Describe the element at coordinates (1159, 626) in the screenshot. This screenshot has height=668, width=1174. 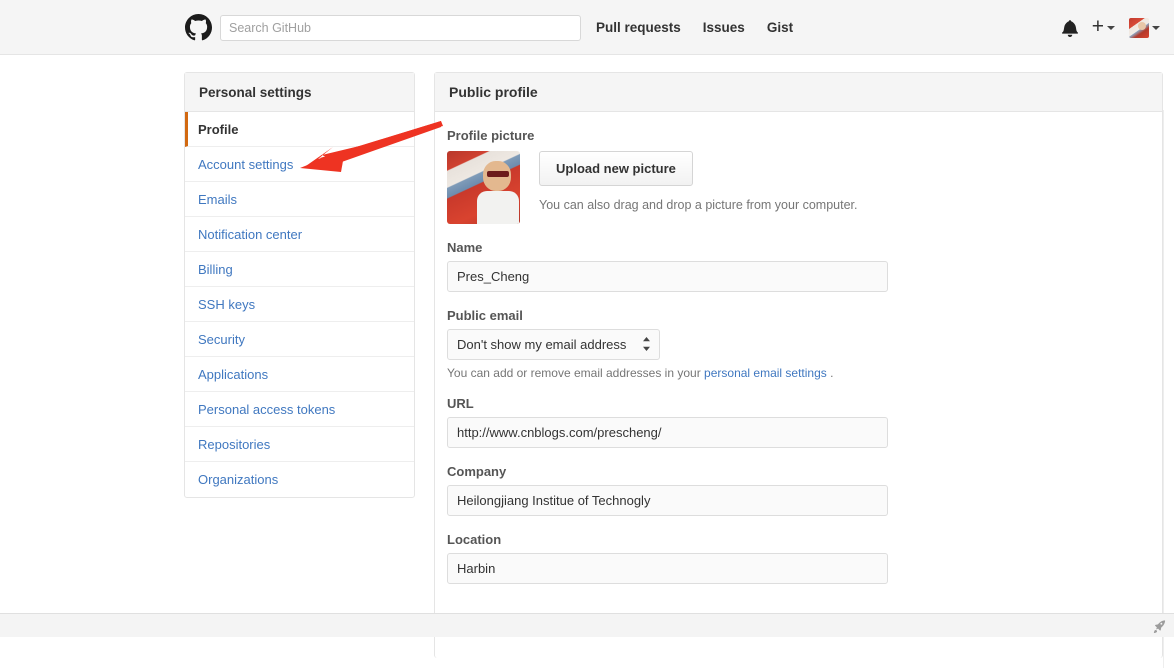
I see `rocket-cursor-icon` at that location.